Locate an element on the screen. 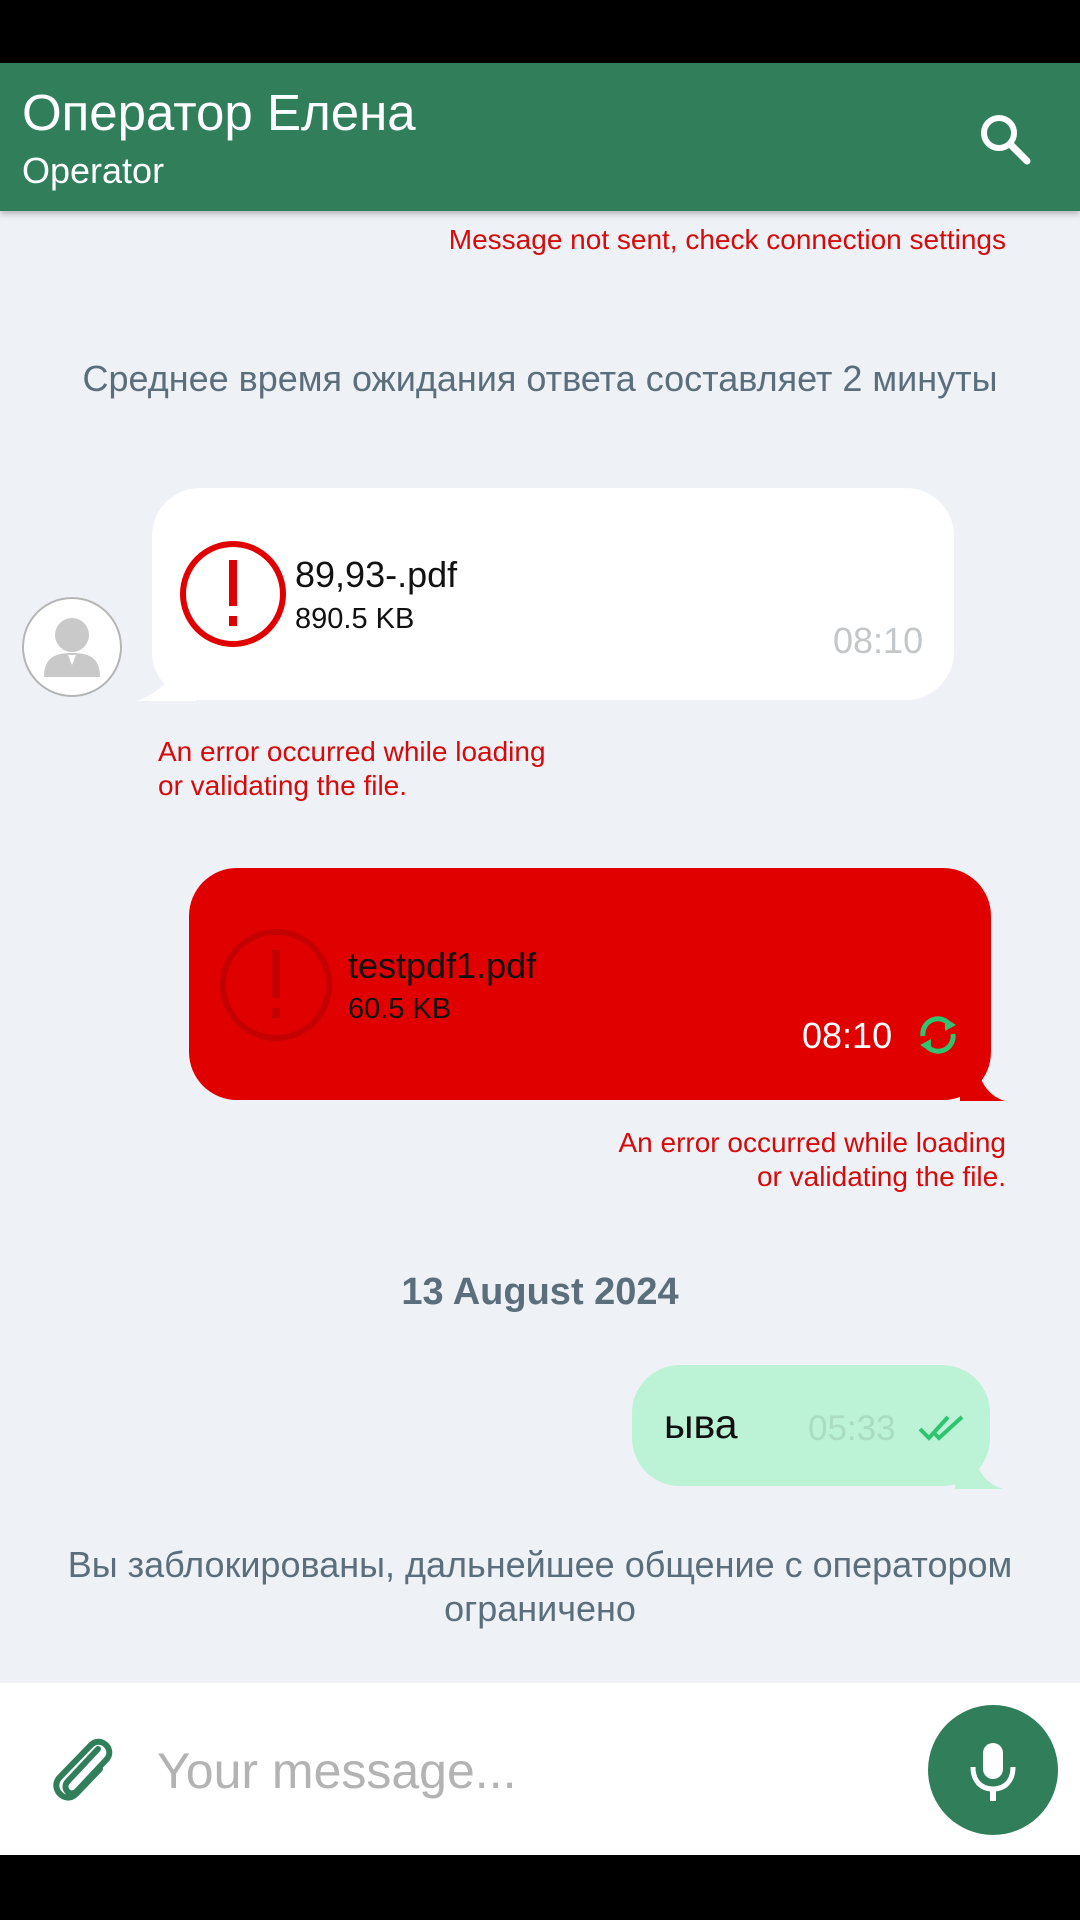  outgoing-text-message: ыва 05:33 is located at coordinates (811, 1425).